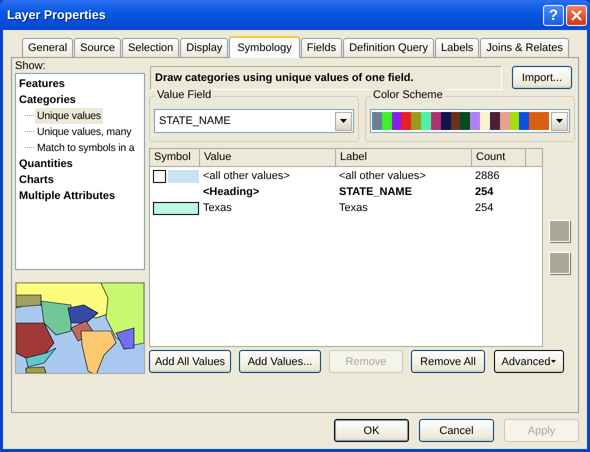 This screenshot has height=452, width=590. Describe the element at coordinates (190, 361) in the screenshot. I see `button: Add All Values` at that location.